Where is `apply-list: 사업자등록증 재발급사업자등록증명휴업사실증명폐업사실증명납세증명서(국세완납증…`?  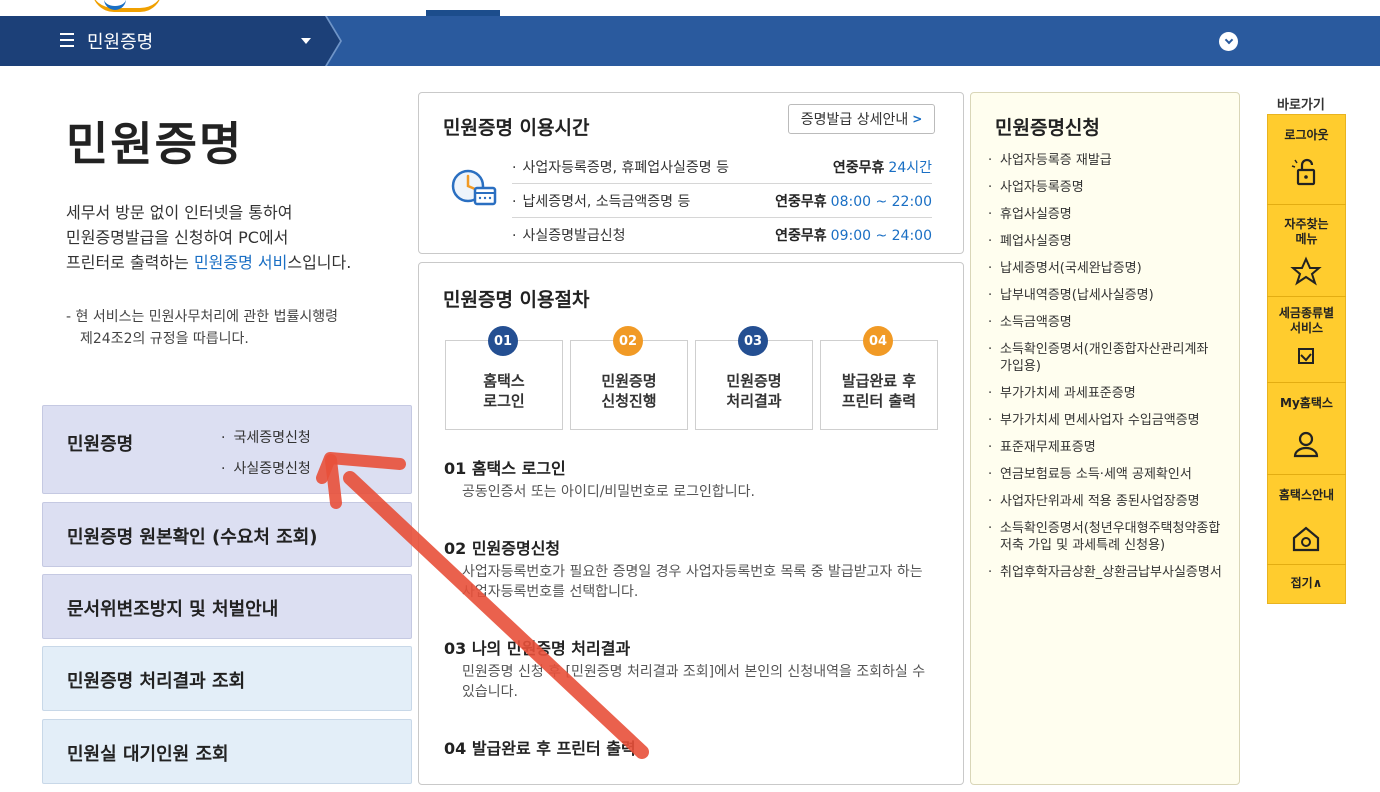
apply-list: 사업자등록증 재발급사업자등록증명휴업사실증명폐업사실증명납세증명서(국세완납증… is located at coordinates (1105, 371).